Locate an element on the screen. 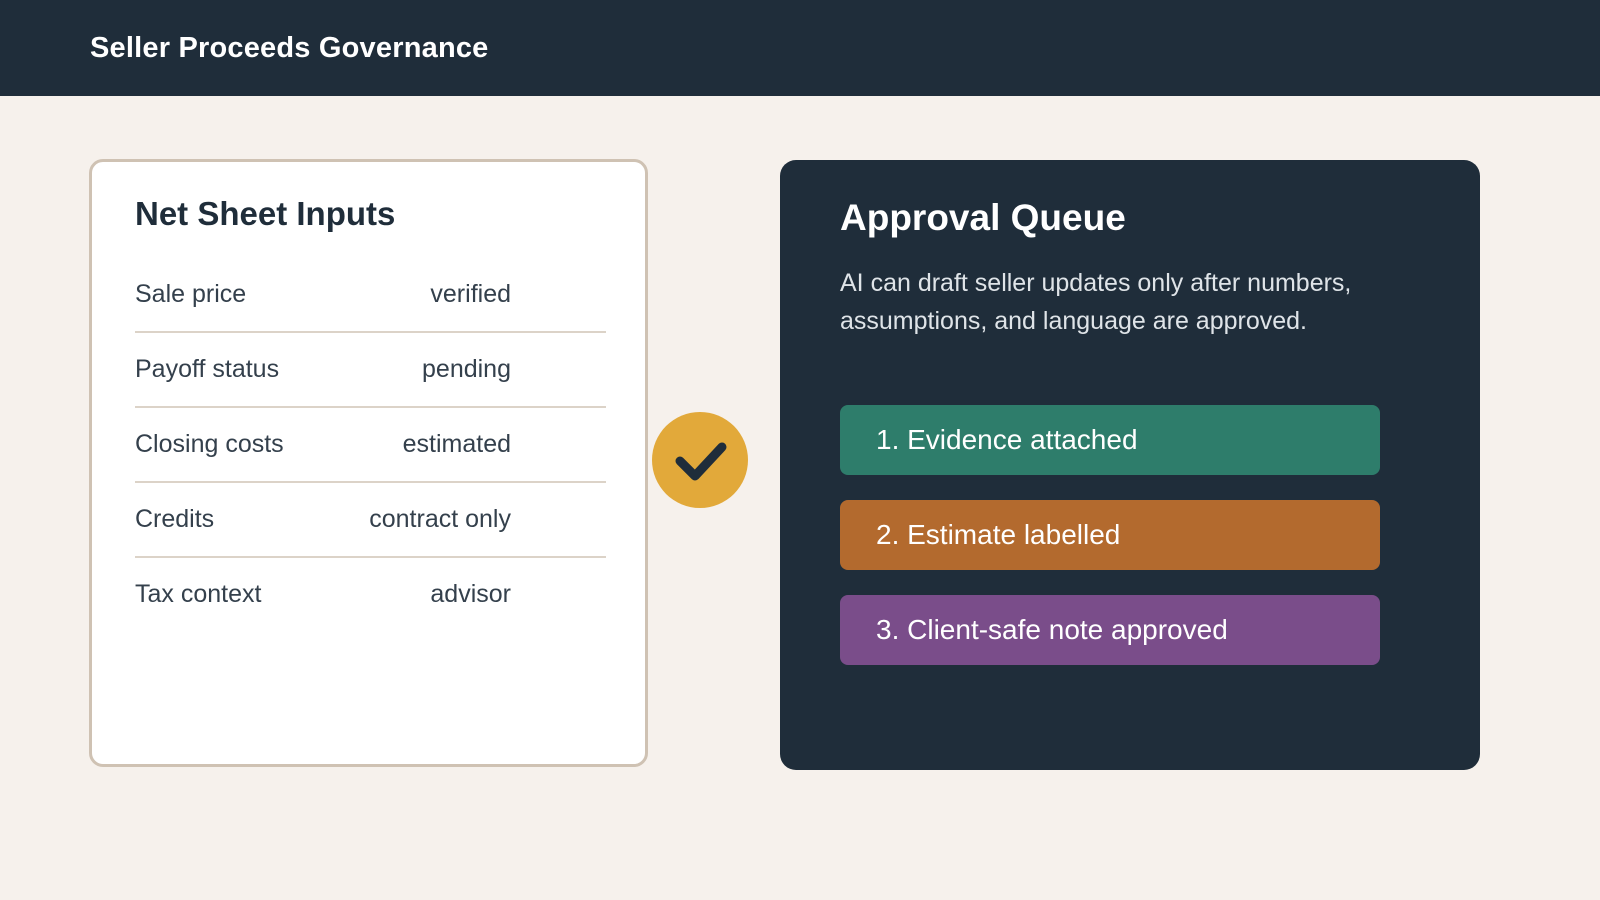  checkmark-icon is located at coordinates (701, 461).